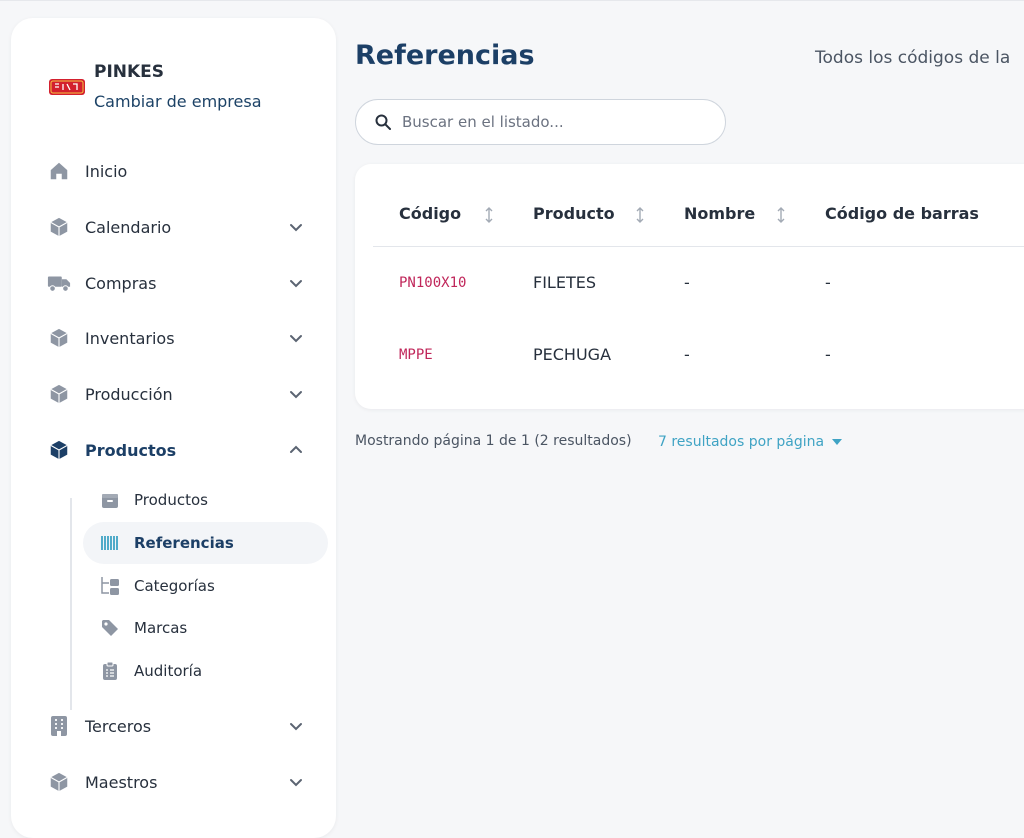  What do you see at coordinates (161, 628) in the screenshot?
I see `submenu-item-label: Marcas` at bounding box center [161, 628].